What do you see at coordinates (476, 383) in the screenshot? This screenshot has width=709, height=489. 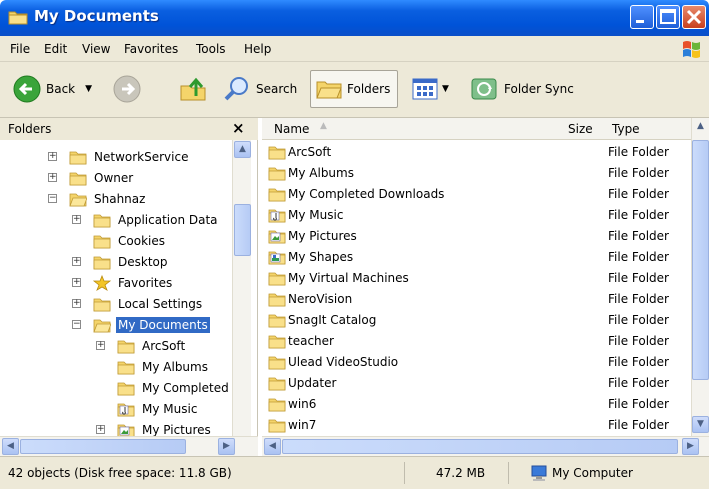 I see `file-row: Updater File Folder` at bounding box center [476, 383].